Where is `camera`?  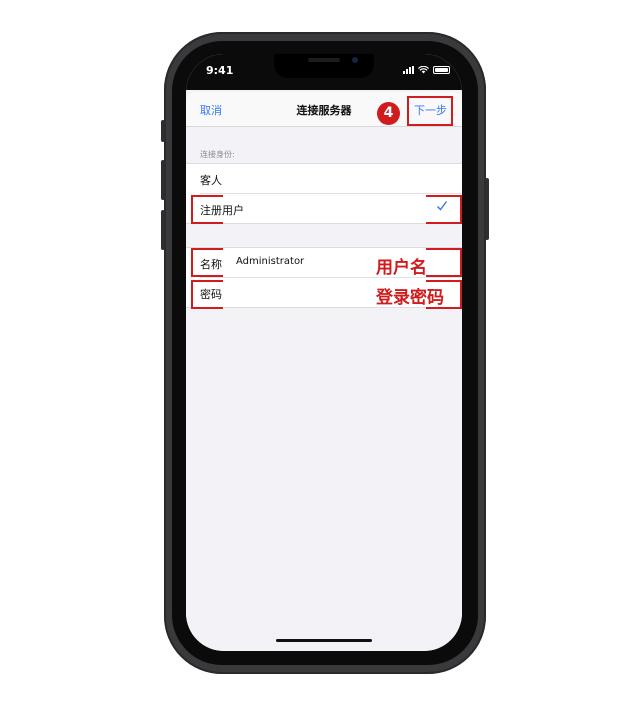
camera is located at coordinates (355, 60).